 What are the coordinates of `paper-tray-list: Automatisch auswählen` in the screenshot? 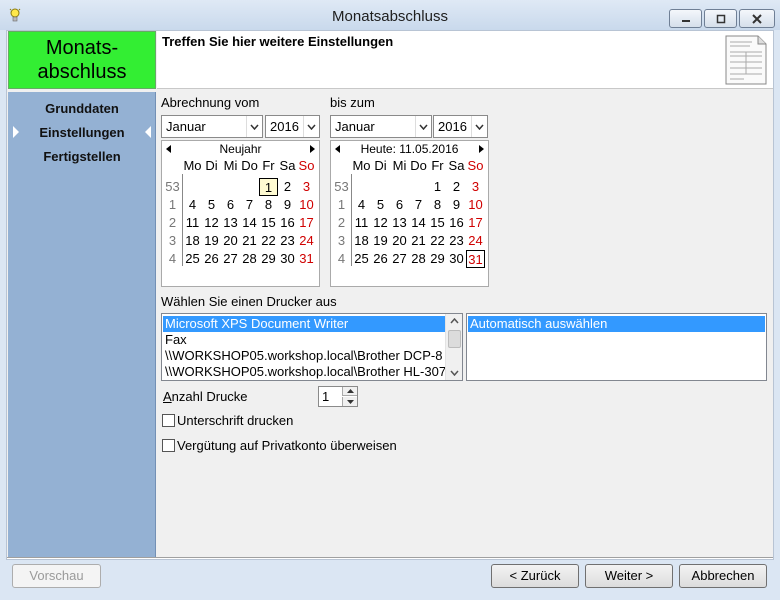 It's located at (616, 347).